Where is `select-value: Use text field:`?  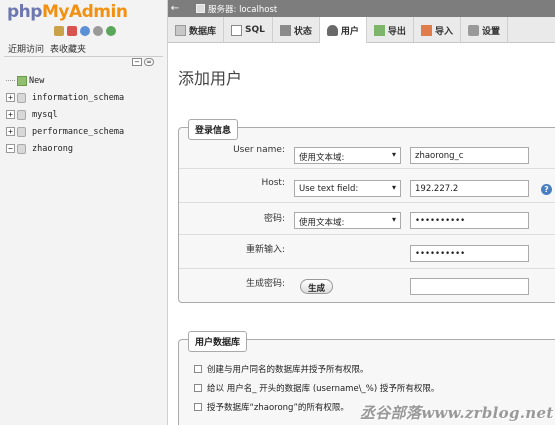 select-value: Use text field: is located at coordinates (329, 189).